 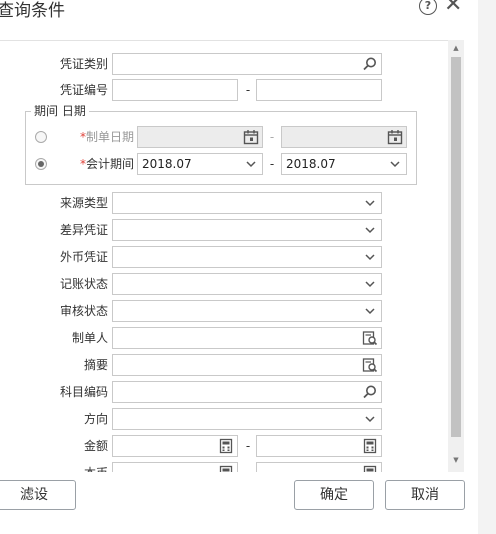 What do you see at coordinates (272, 137) in the screenshot?
I see `make-date-dash: -` at bounding box center [272, 137].